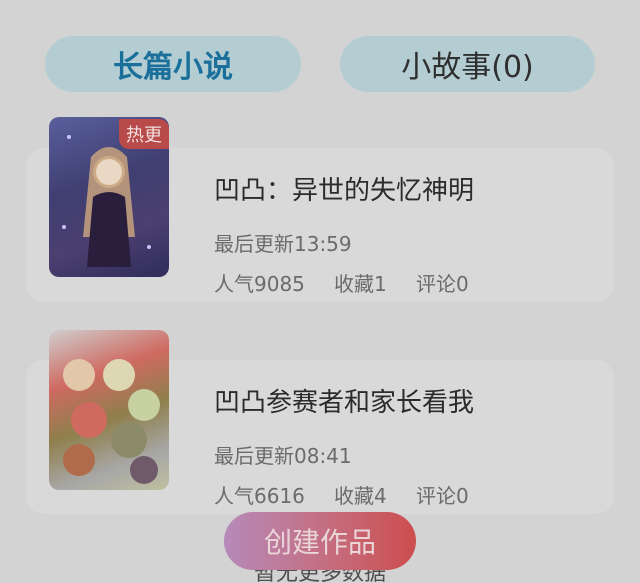 The height and width of the screenshot is (583, 640). I want to click on work-updated-1: 最后更新13:59, so click(283, 244).